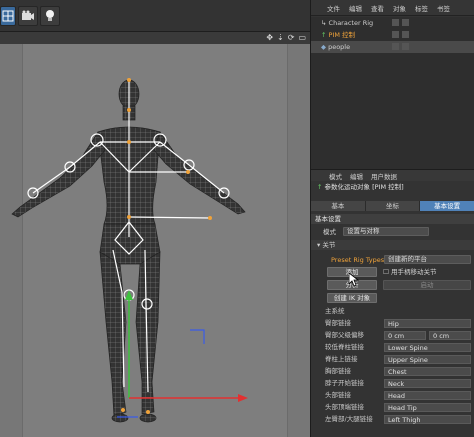  I want to click on left-foot-joint, so click(123, 410).